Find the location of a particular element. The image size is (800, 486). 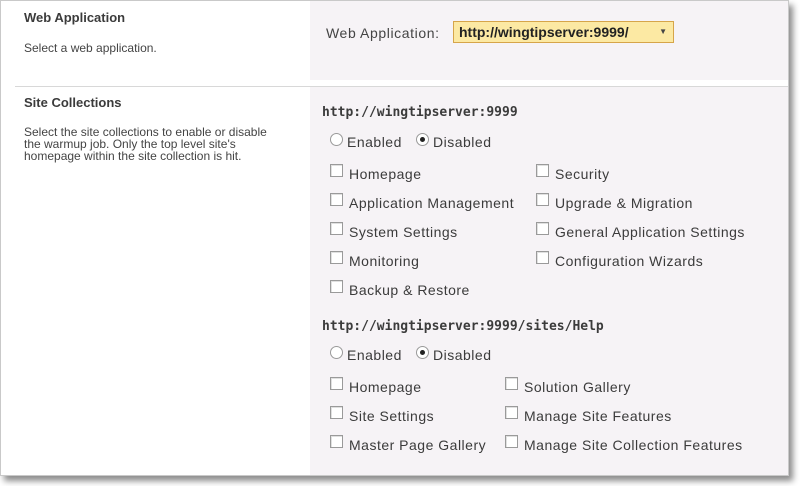

web-application-selected-value: http://wingtipserver:9999/ is located at coordinates (544, 32).